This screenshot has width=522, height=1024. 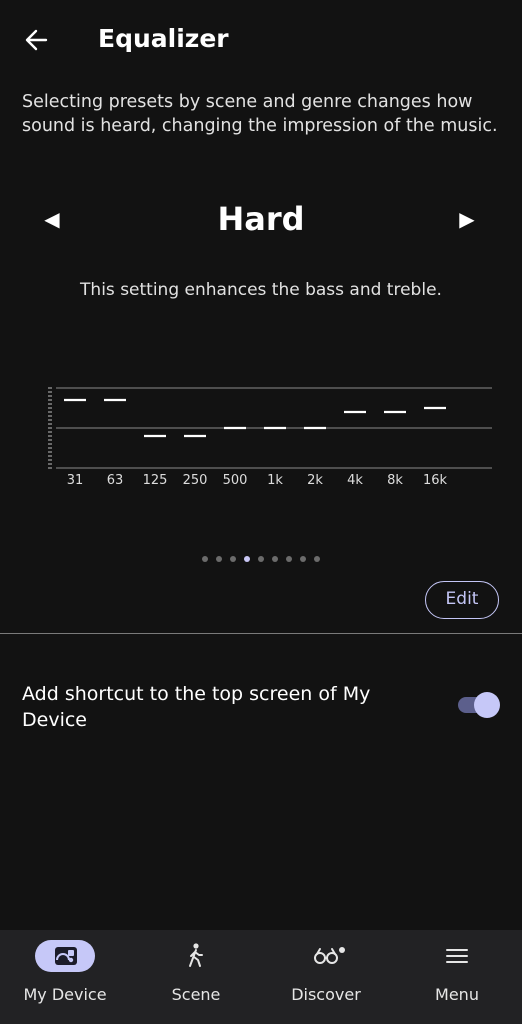 What do you see at coordinates (462, 600) in the screenshot?
I see `edit-button: Edit` at bounding box center [462, 600].